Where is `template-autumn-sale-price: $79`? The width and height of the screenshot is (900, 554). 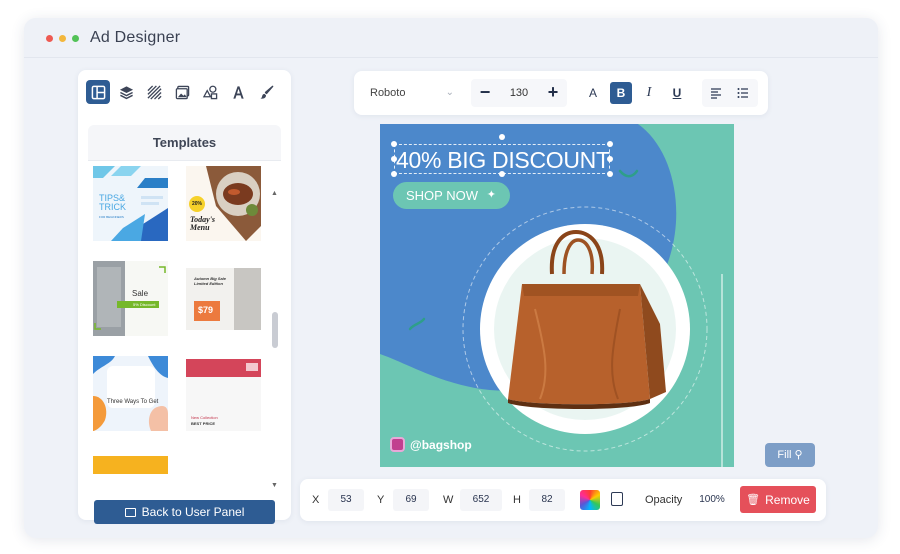
template-autumn-sale-price: $79 is located at coordinates (206, 310).